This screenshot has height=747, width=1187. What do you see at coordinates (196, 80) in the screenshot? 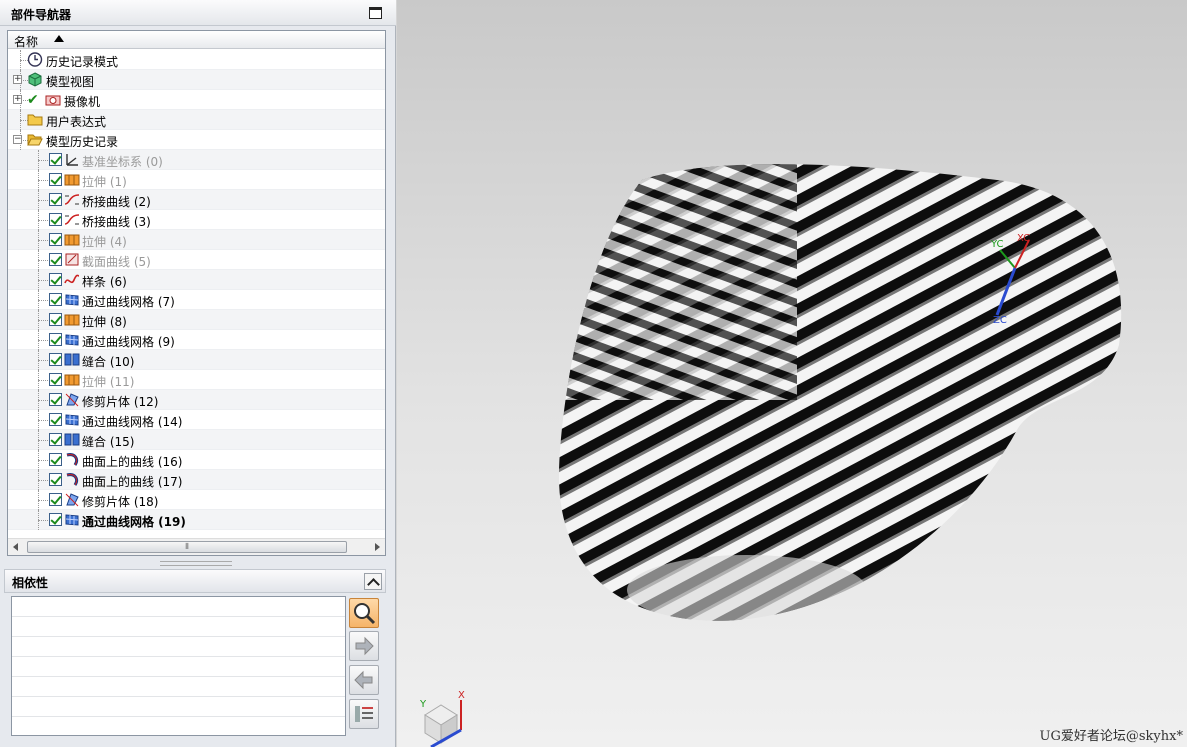
I see `tree-row: + 模型视图` at bounding box center [196, 80].